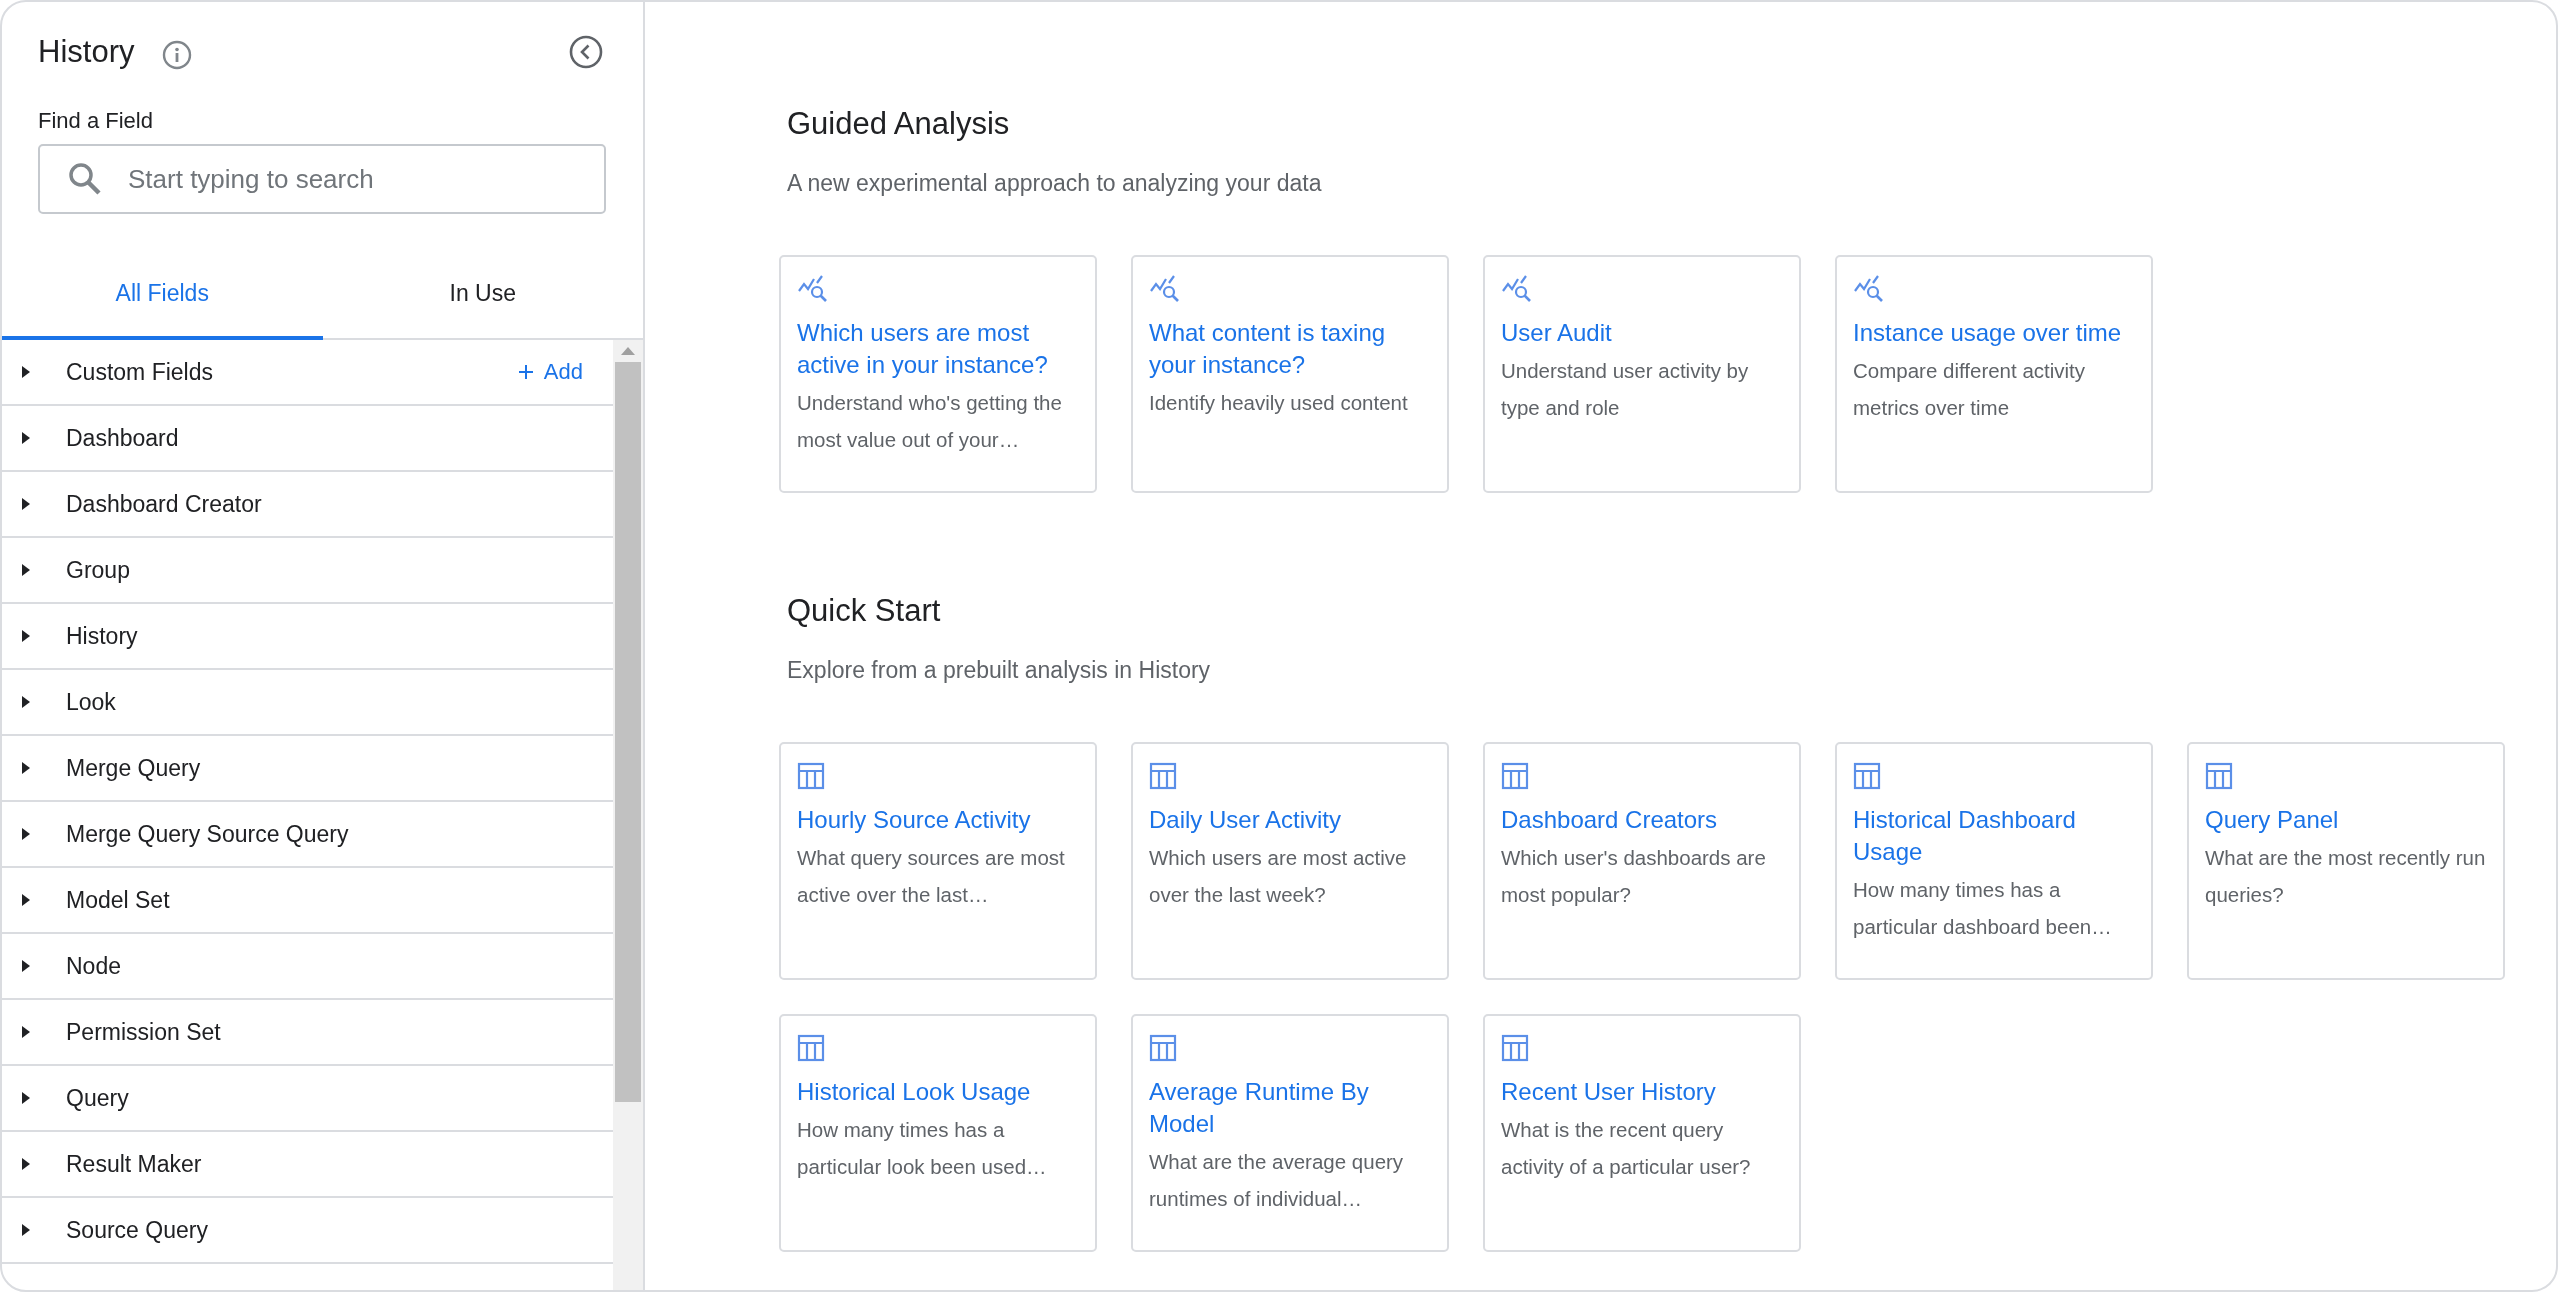  I want to click on analysis-card: Query Panel What are the most recently run queries?, so click(2346, 861).